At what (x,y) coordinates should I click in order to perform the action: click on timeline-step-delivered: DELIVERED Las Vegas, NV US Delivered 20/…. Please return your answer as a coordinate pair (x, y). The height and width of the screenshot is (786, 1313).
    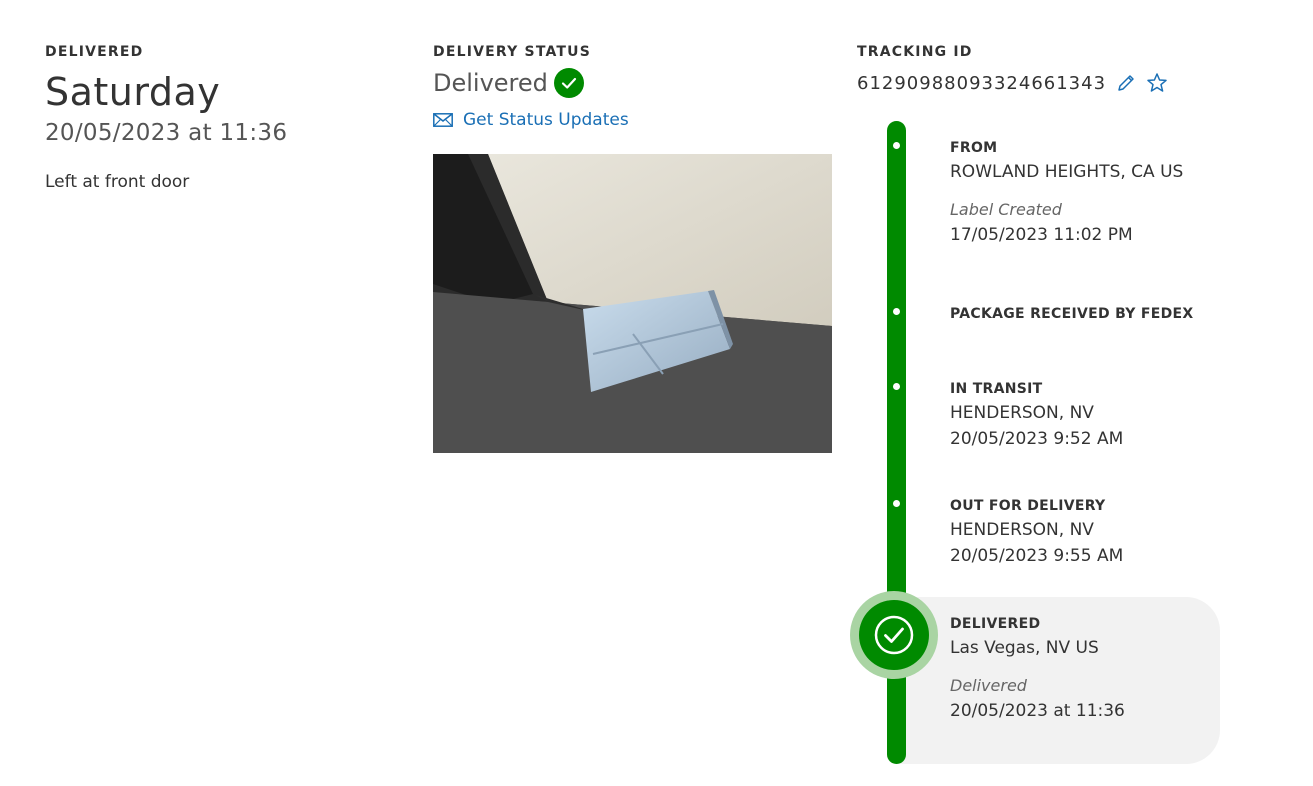
    Looking at the image, I should click on (1037, 668).